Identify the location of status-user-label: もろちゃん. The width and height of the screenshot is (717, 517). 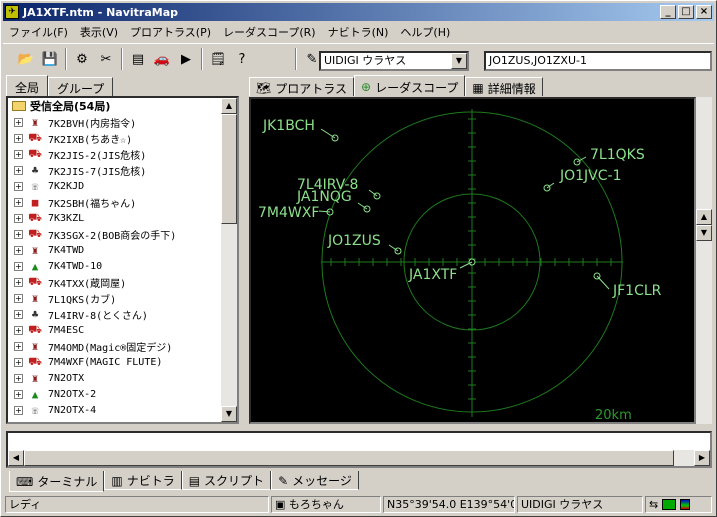
(316, 504).